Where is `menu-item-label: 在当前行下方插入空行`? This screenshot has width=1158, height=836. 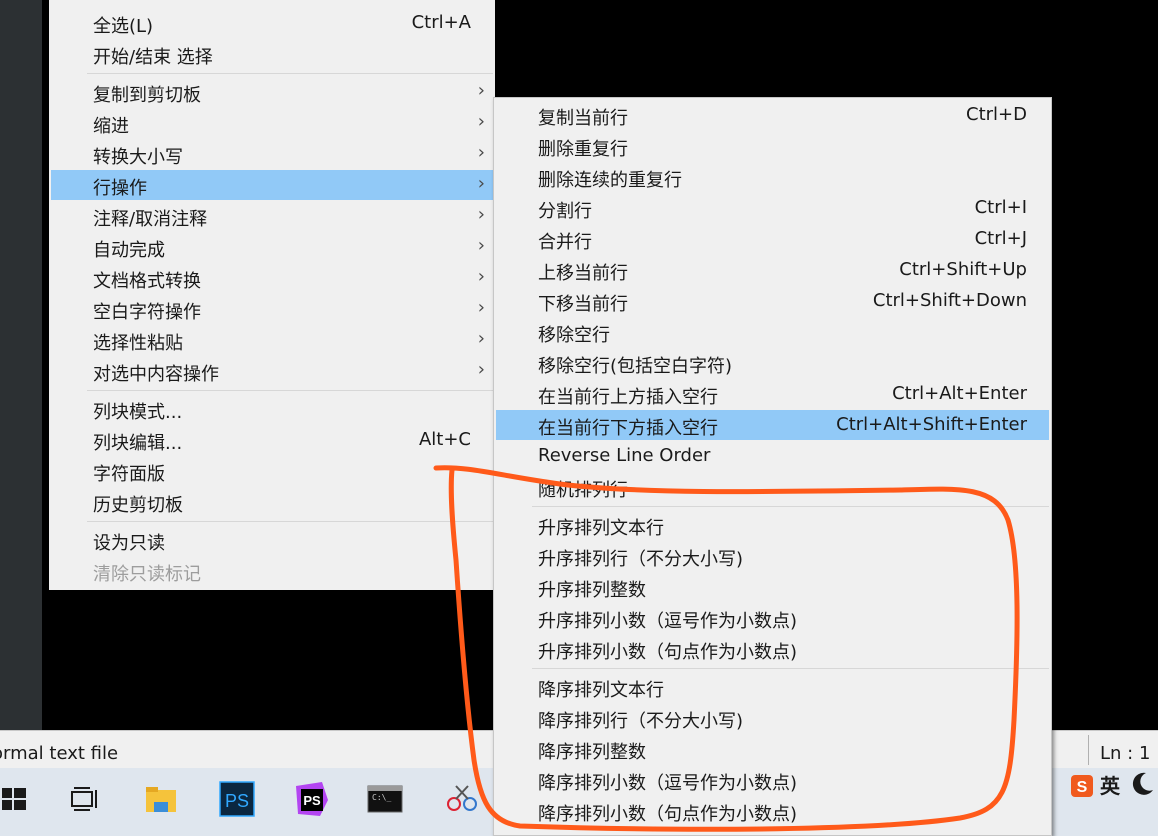
menu-item-label: 在当前行下方插入空行 is located at coordinates (628, 428).